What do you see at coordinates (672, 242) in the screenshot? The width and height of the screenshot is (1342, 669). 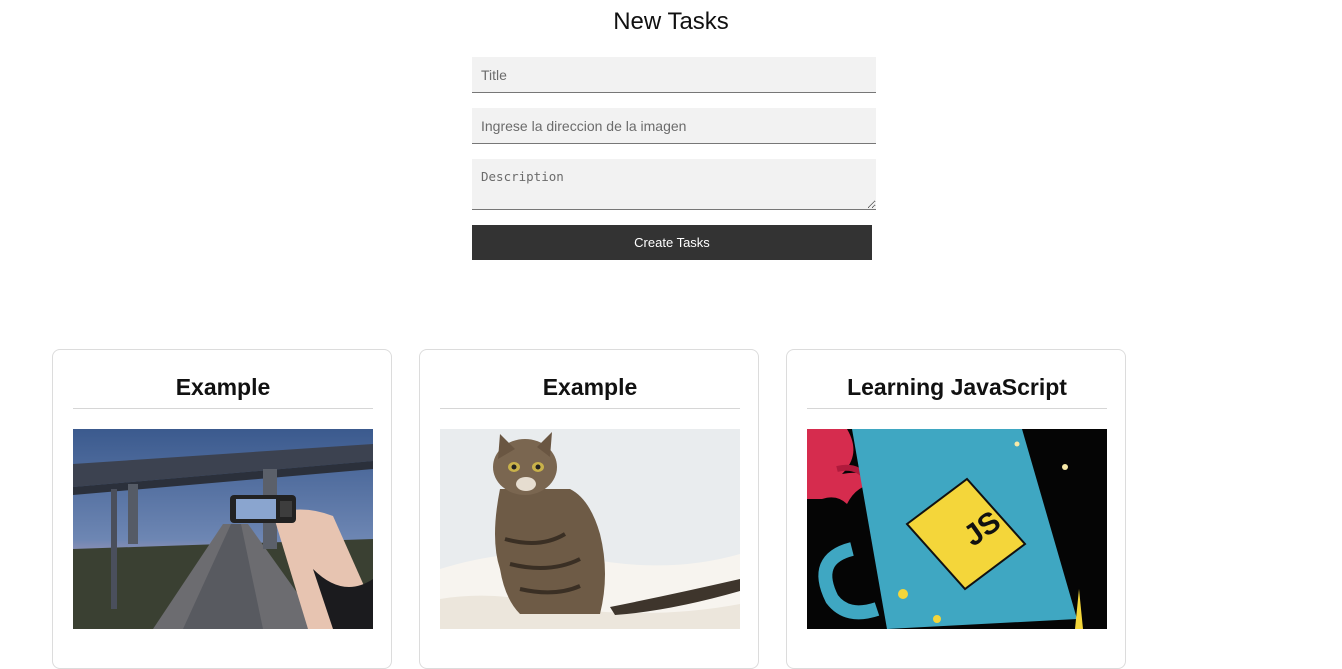 I see `create-tasks-button: Create Tasks` at bounding box center [672, 242].